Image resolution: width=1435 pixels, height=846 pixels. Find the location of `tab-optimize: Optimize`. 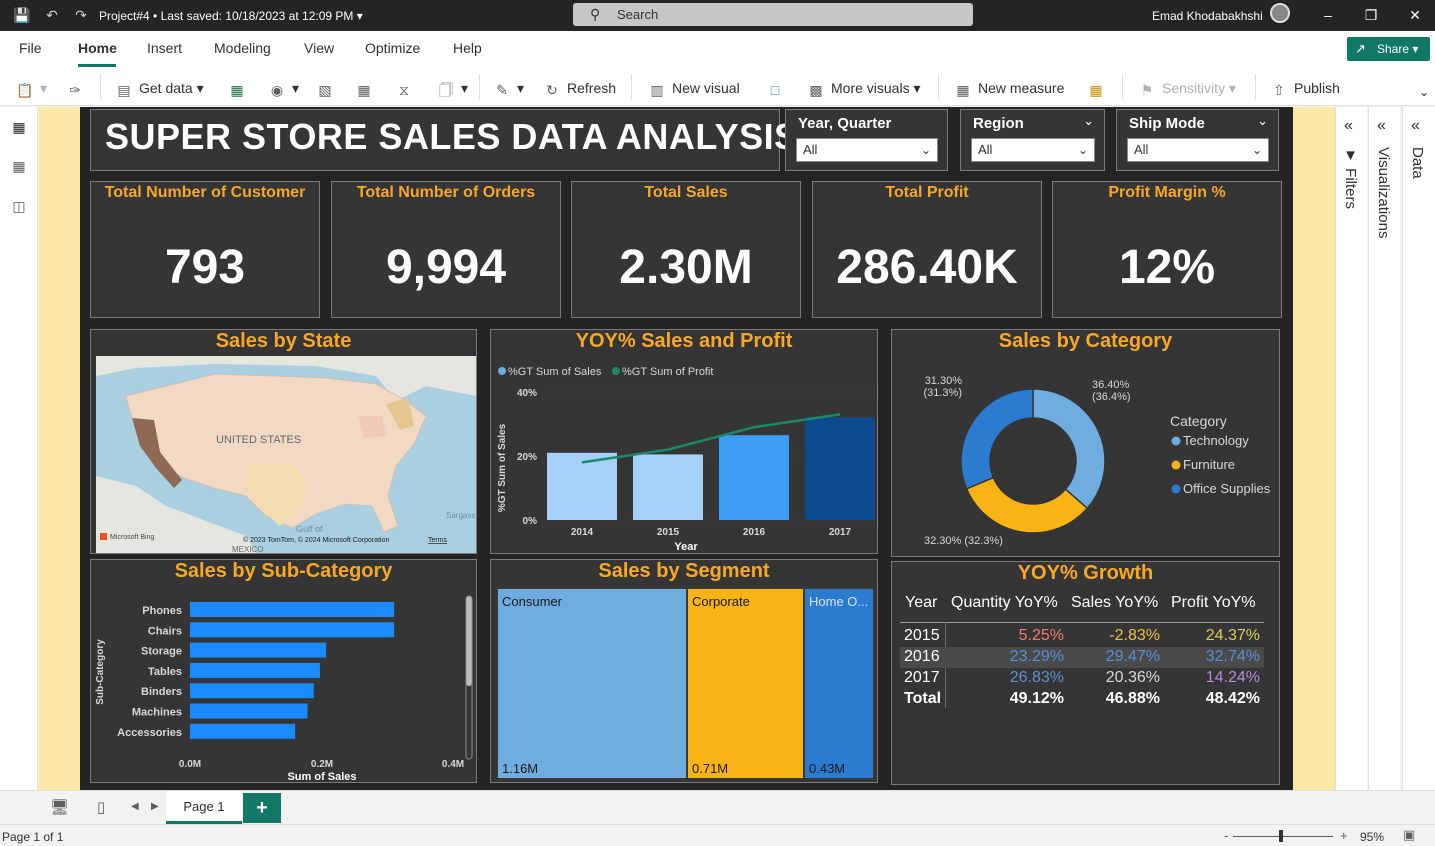

tab-optimize: Optimize is located at coordinates (392, 48).